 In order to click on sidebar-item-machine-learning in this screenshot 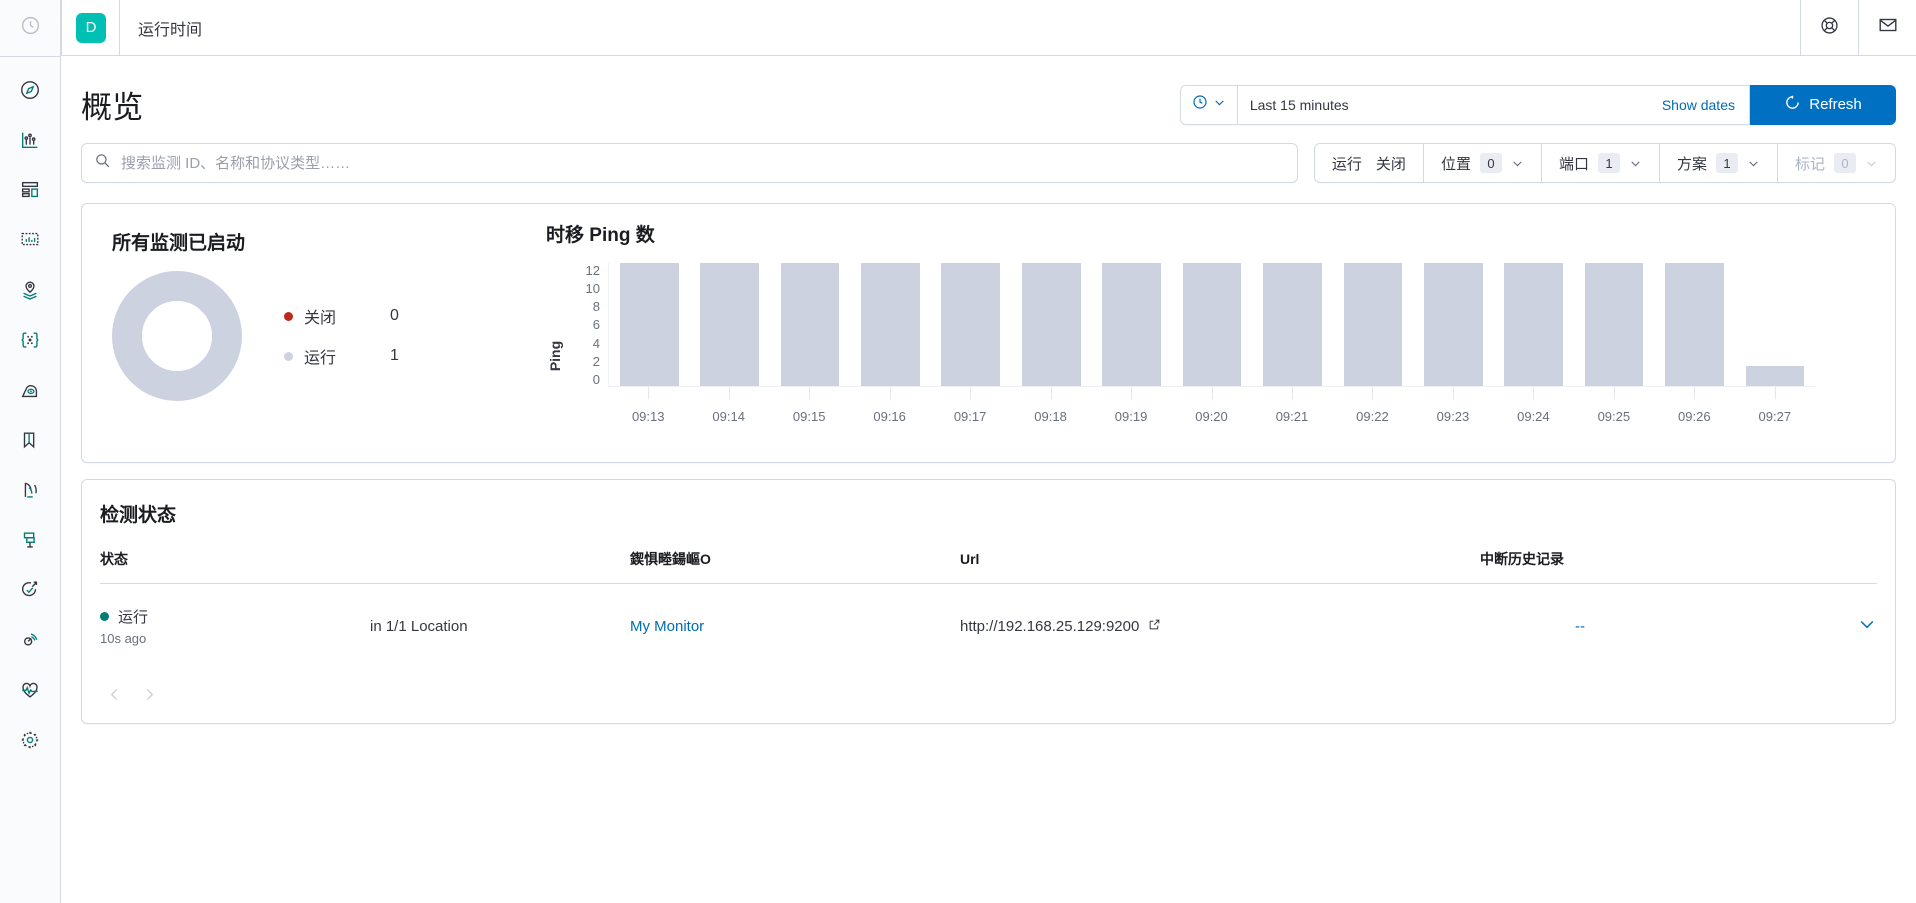, I will do `click(30, 340)`.